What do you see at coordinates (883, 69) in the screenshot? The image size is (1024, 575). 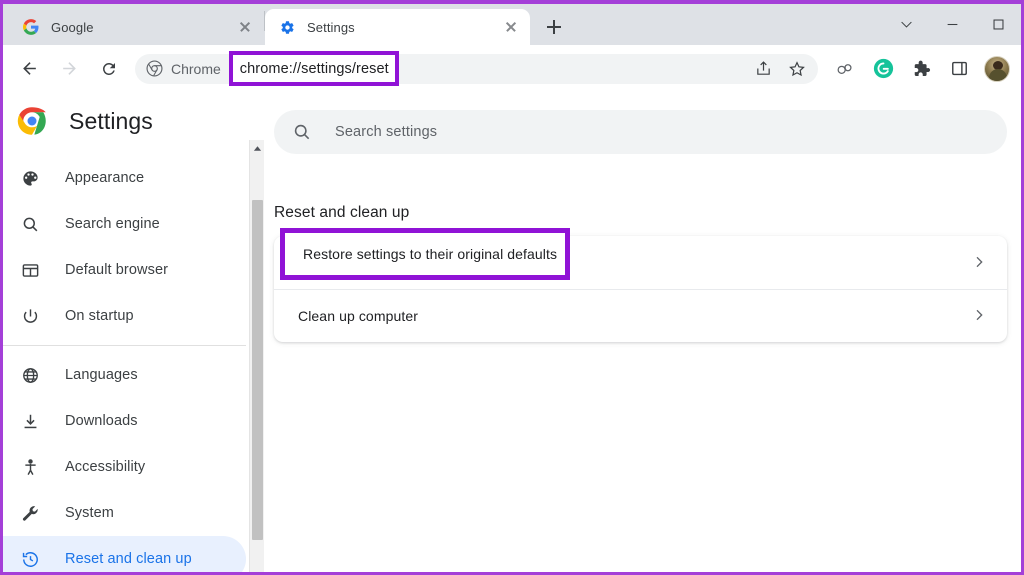 I see `grammarly-icon` at bounding box center [883, 69].